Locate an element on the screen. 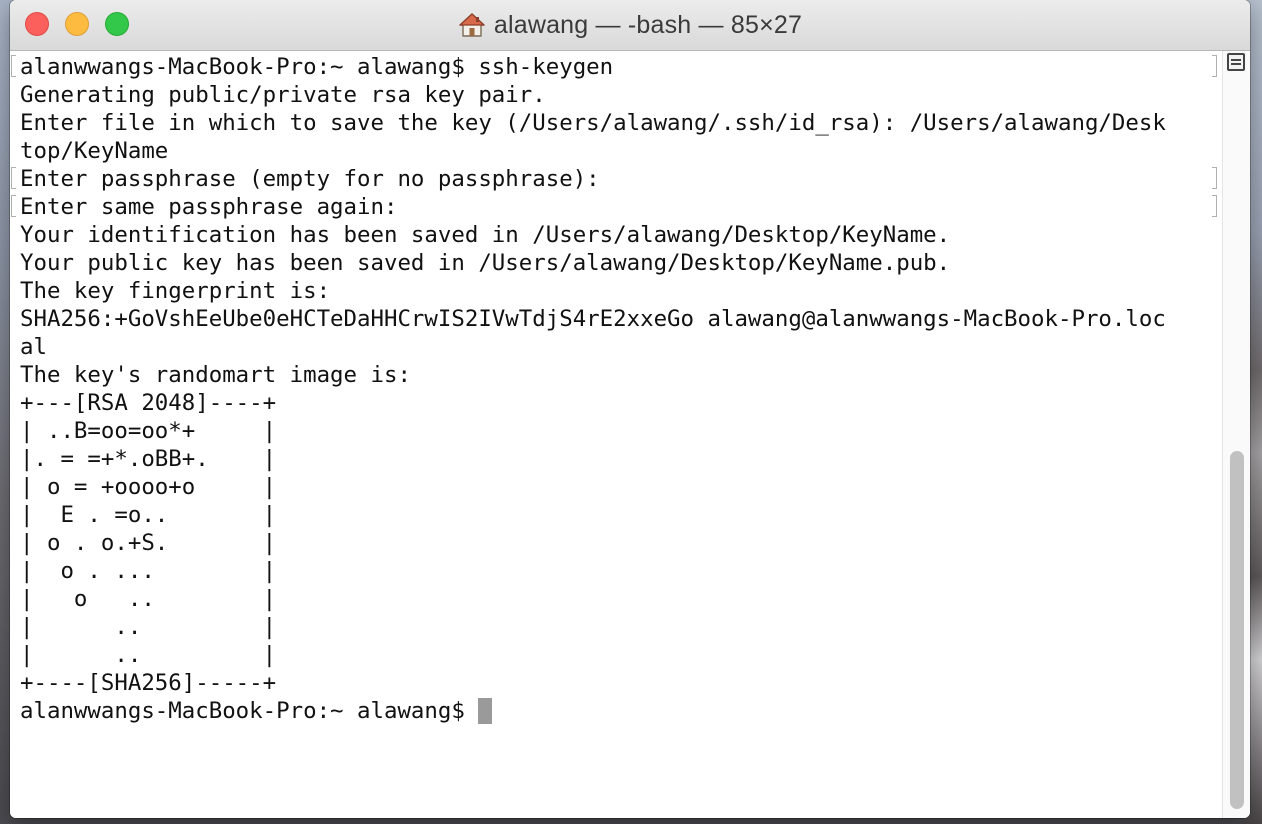  terminal-line: The key fingerprint is: is located at coordinates (593, 291).